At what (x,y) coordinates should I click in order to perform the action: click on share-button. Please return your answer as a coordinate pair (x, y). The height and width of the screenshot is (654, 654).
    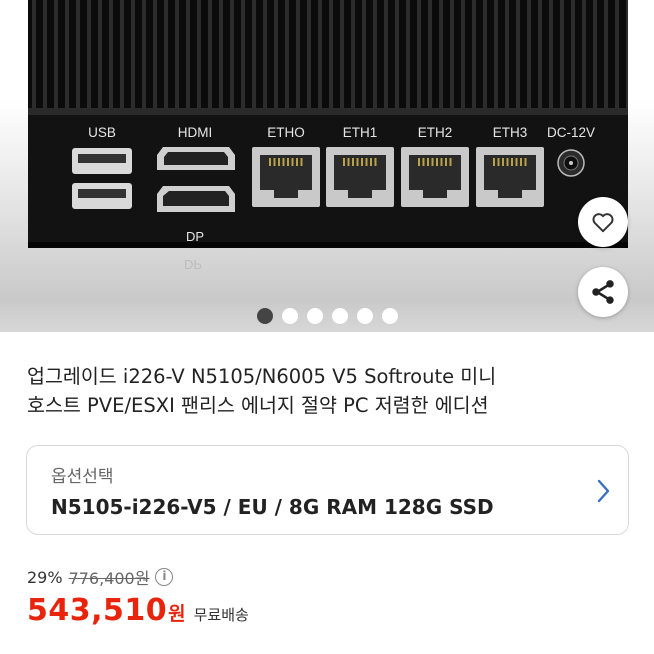
    Looking at the image, I should click on (603, 292).